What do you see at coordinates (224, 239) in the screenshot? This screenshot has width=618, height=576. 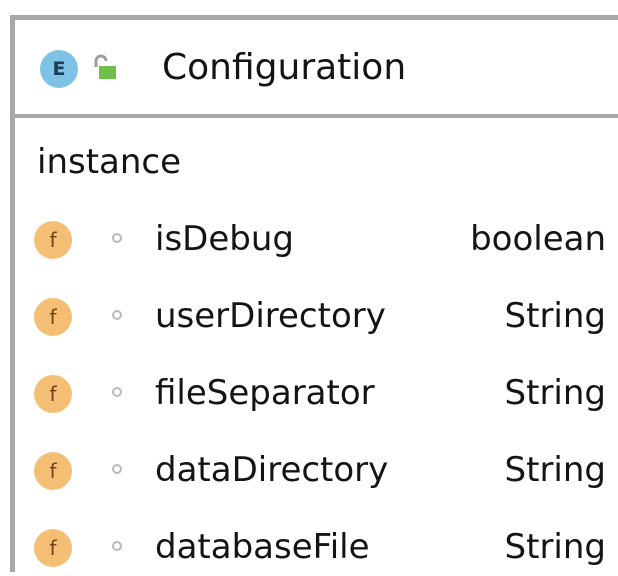 I see `field-name: isDebug` at bounding box center [224, 239].